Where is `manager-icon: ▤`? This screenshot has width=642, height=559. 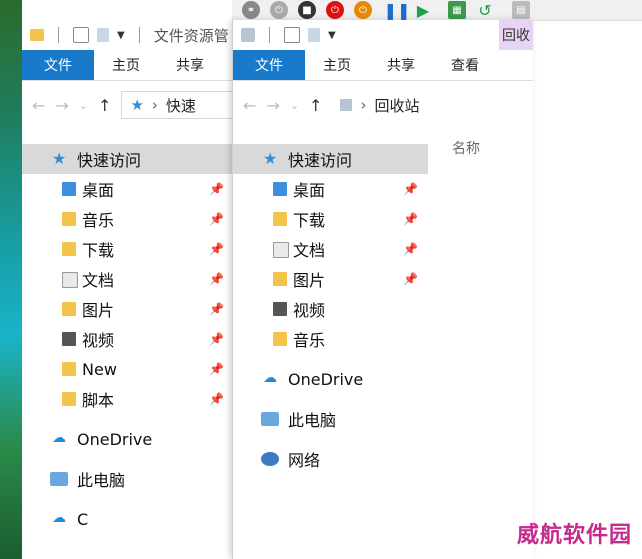
manager-icon: ▤ is located at coordinates (521, 10).